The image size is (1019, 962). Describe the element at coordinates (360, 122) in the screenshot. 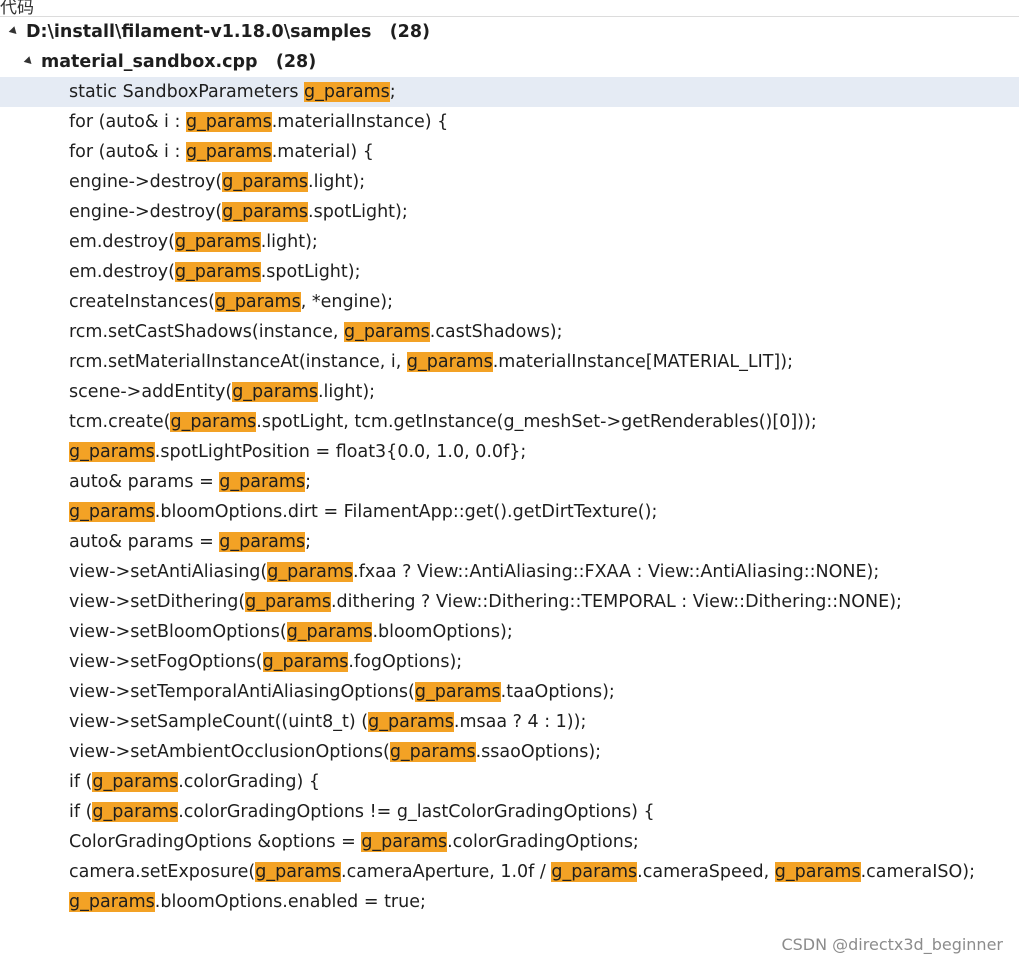

I see `code-text: .materialInstance) {` at that location.